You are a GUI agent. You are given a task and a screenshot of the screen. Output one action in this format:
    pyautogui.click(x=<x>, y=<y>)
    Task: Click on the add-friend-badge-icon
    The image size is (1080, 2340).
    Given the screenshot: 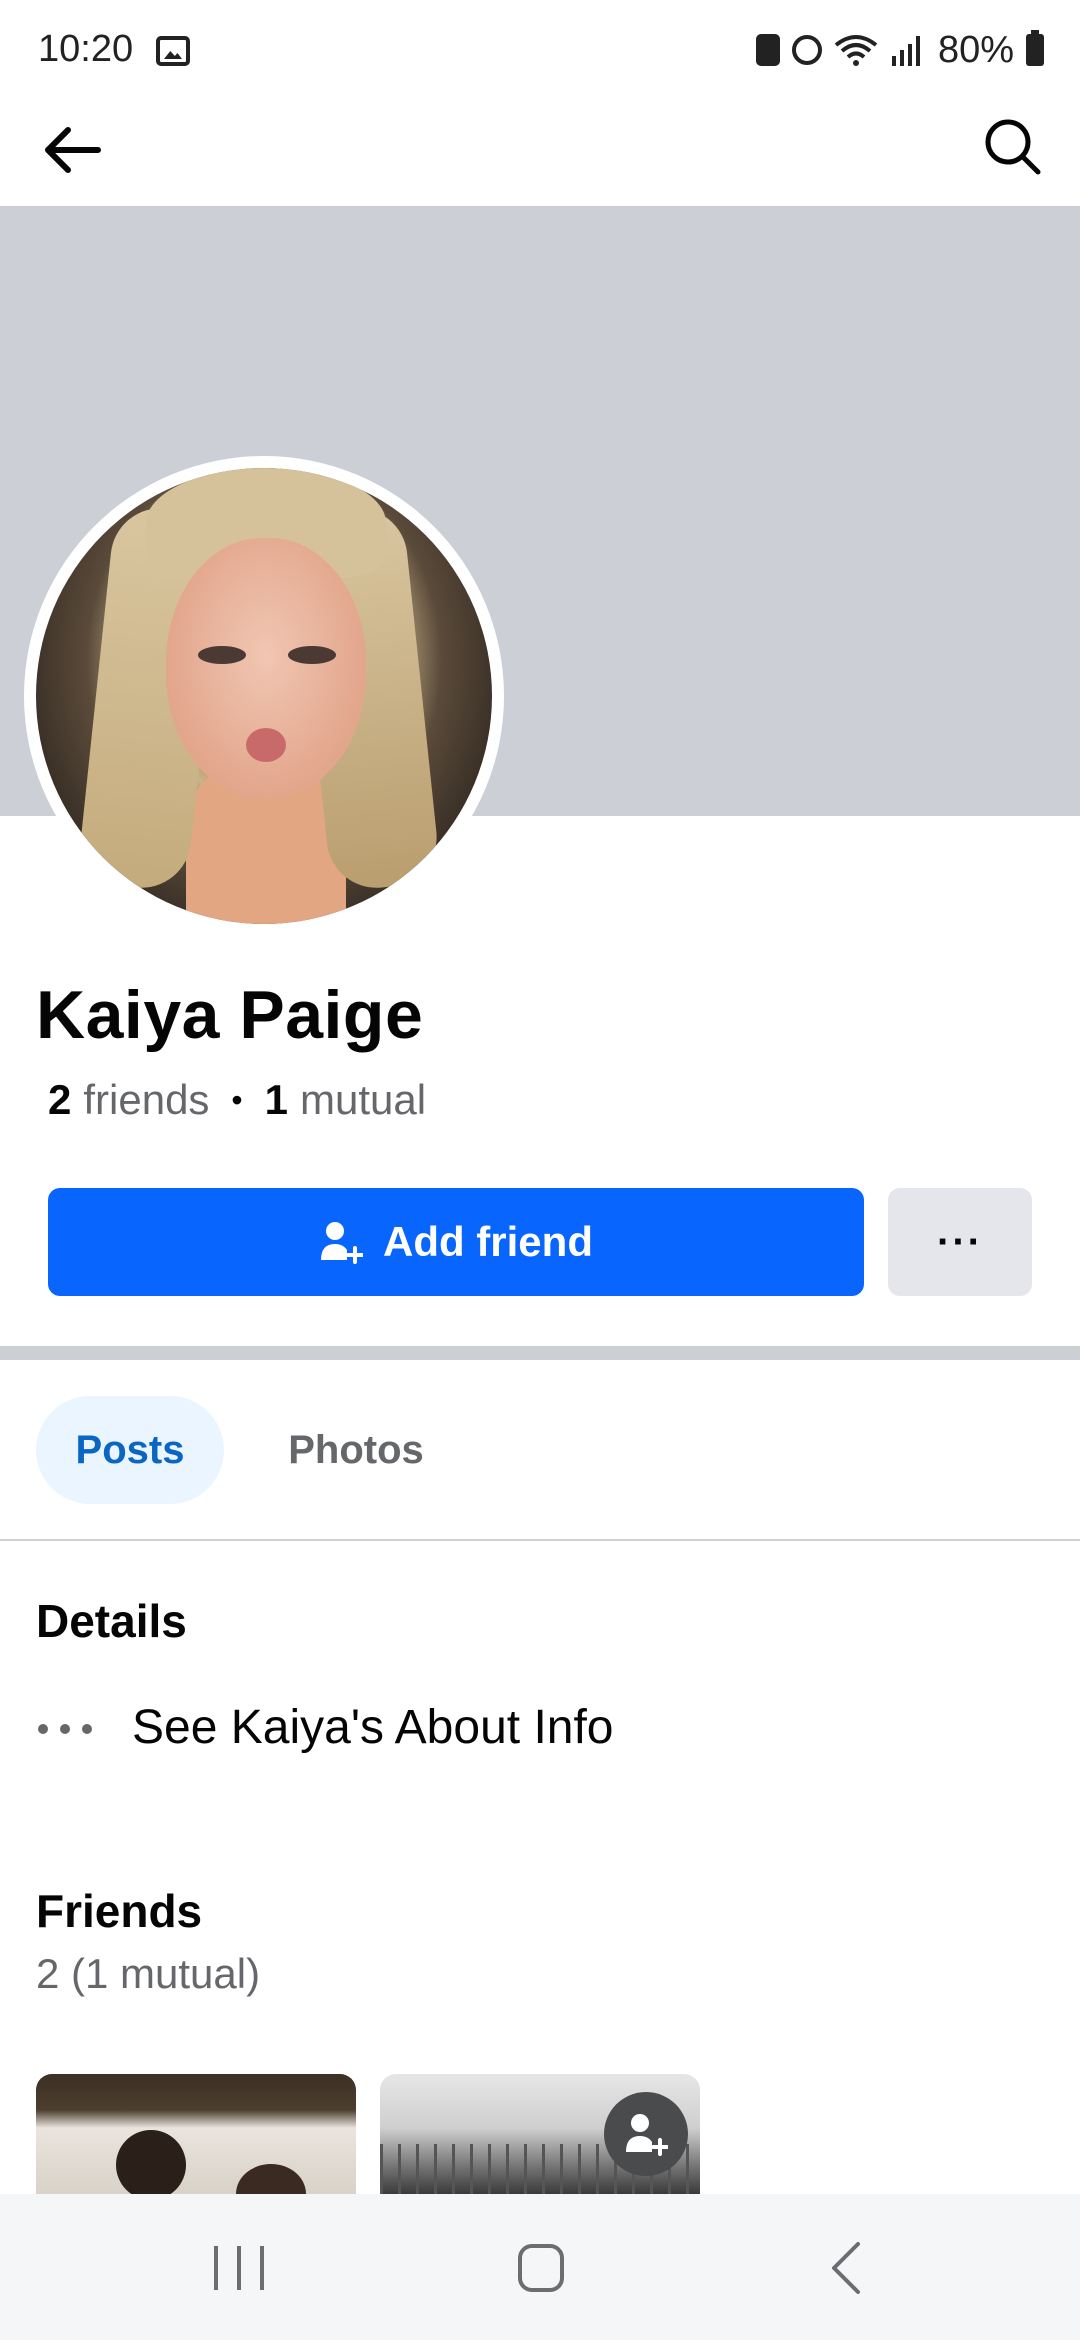 What is the action you would take?
    pyautogui.click(x=646, y=2134)
    